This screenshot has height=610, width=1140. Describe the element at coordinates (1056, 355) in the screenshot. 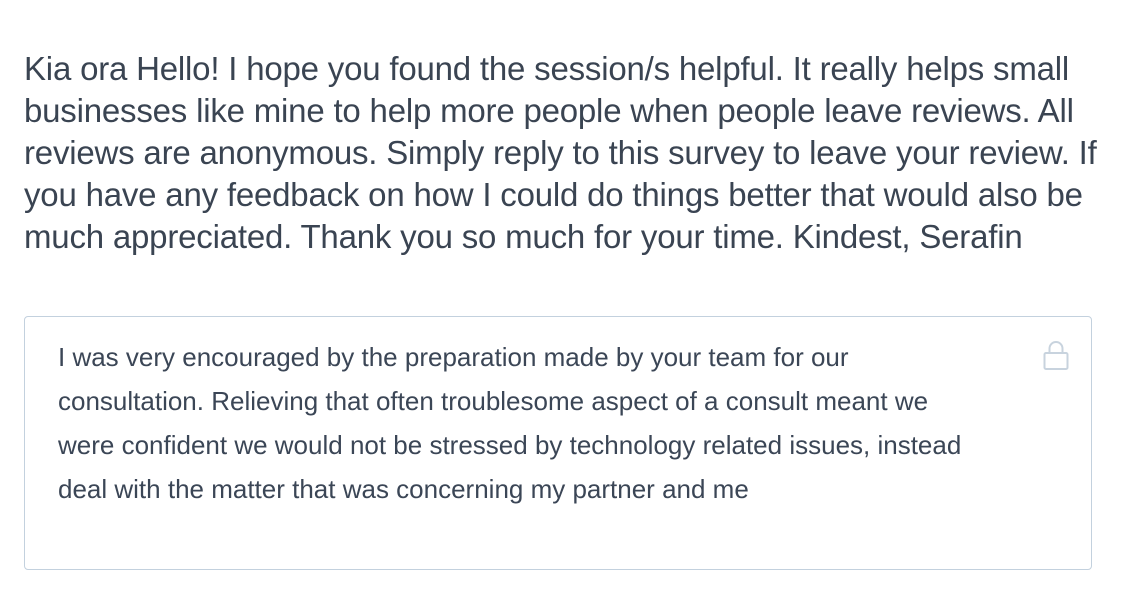

I see `lock-icon` at that location.